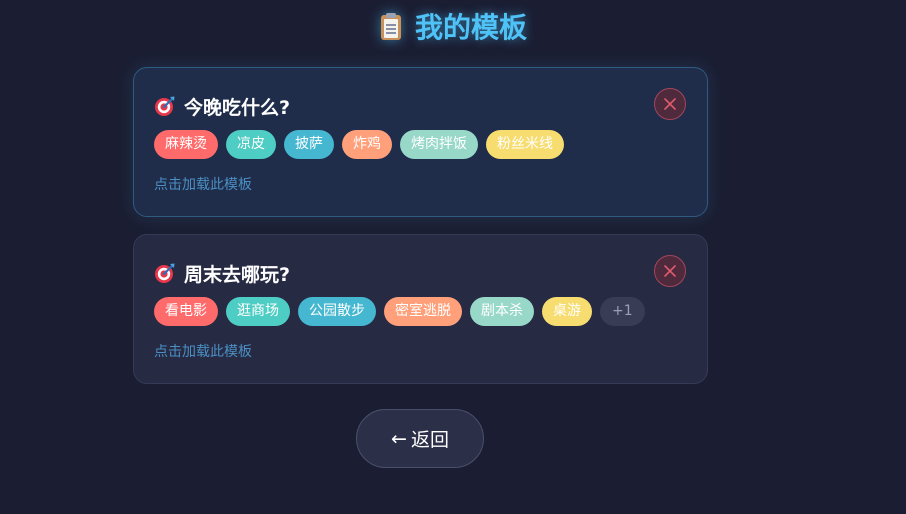  What do you see at coordinates (399, 438) in the screenshot?
I see `arrow-left-icon: ←` at bounding box center [399, 438].